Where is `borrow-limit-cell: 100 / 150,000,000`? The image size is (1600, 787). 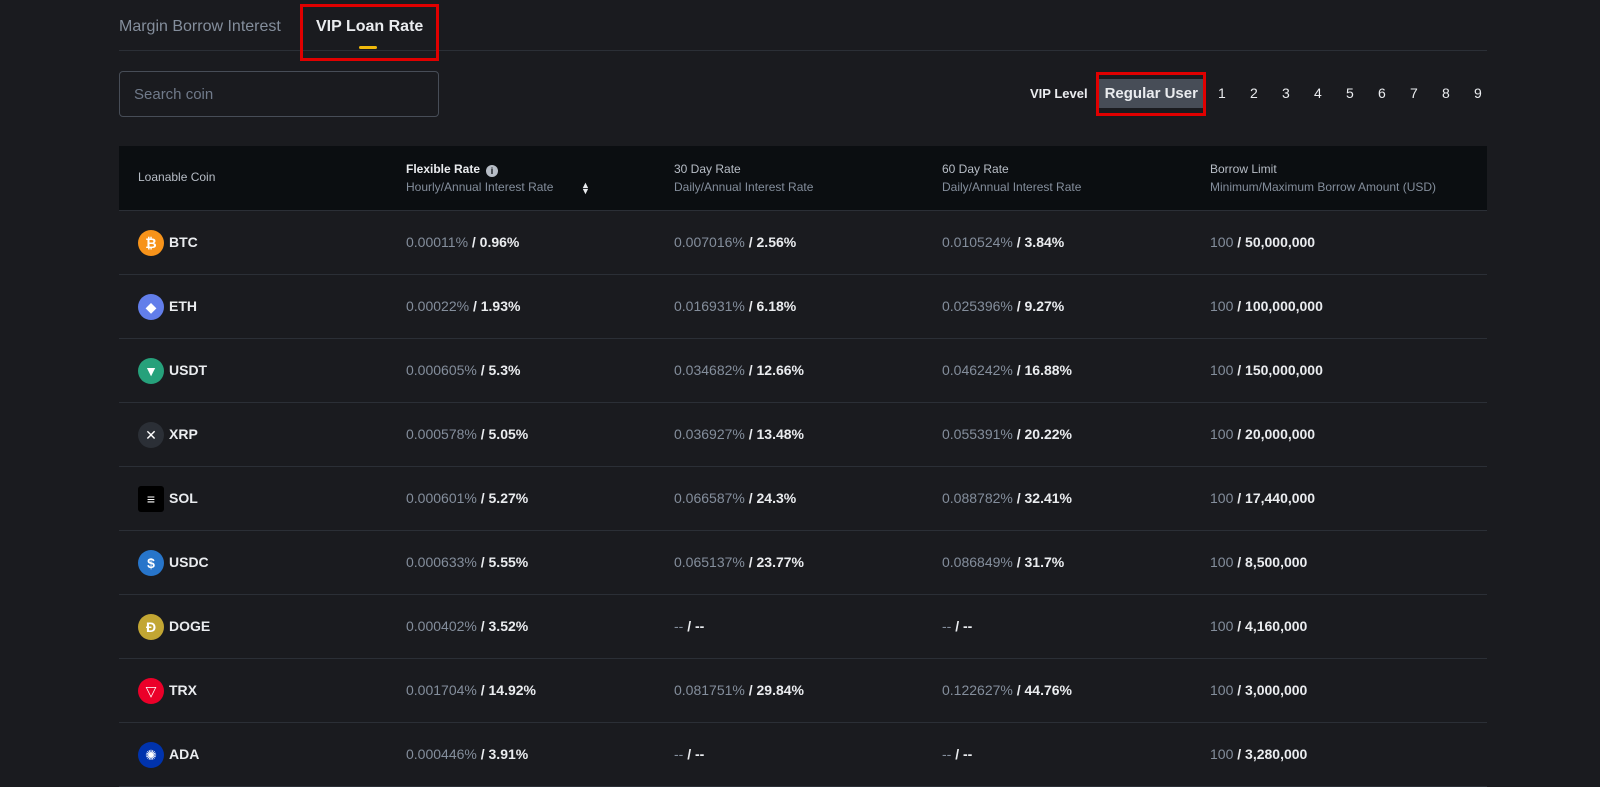 borrow-limit-cell: 100 / 150,000,000 is located at coordinates (1266, 370).